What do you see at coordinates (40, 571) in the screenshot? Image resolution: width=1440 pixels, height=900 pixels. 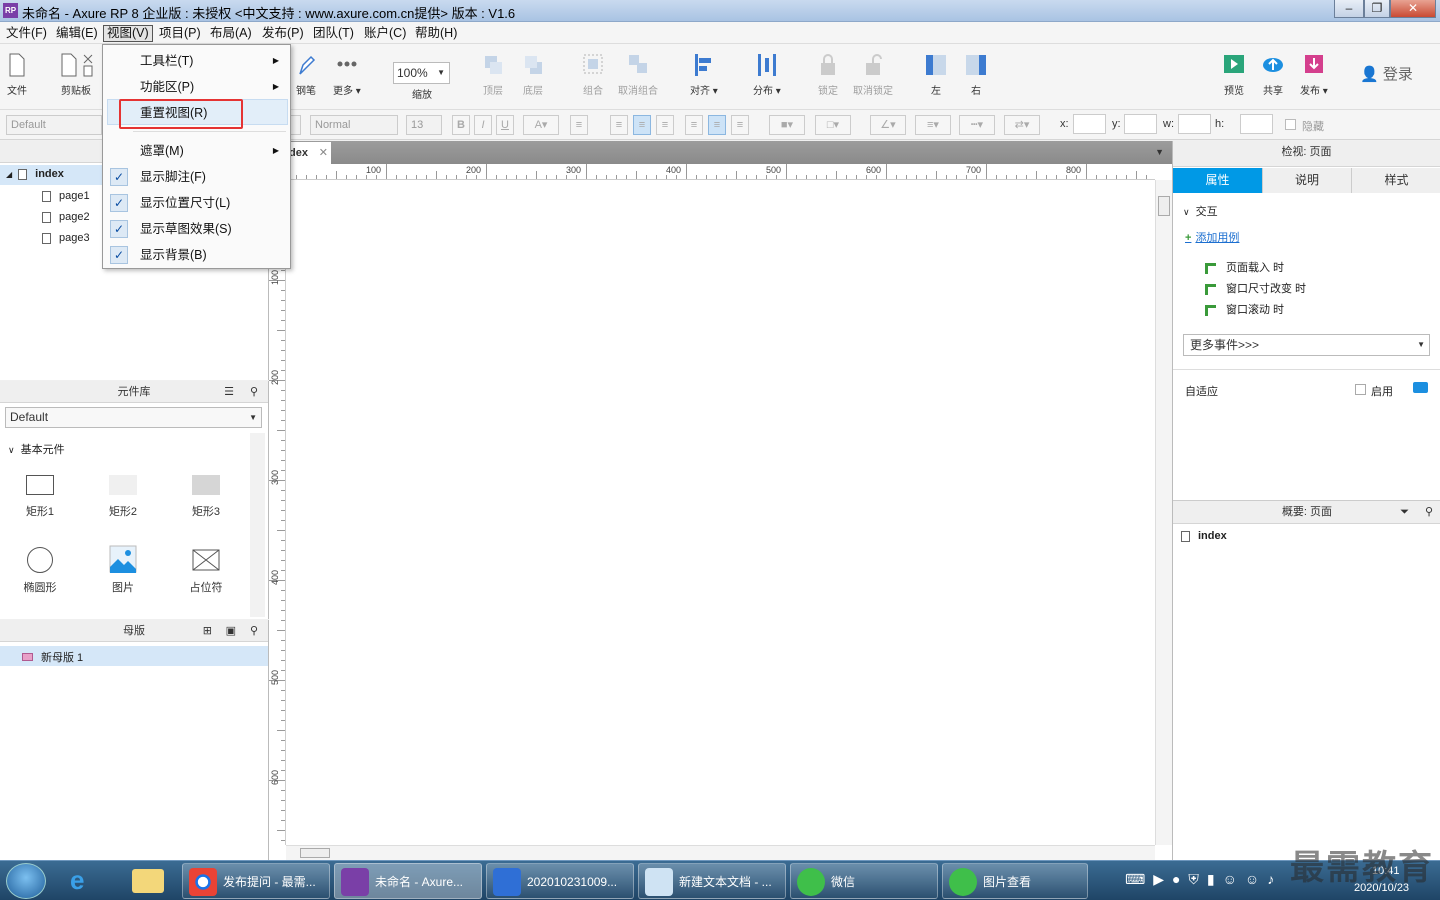 I see `widget-ellipse: 椭圆形` at bounding box center [40, 571].